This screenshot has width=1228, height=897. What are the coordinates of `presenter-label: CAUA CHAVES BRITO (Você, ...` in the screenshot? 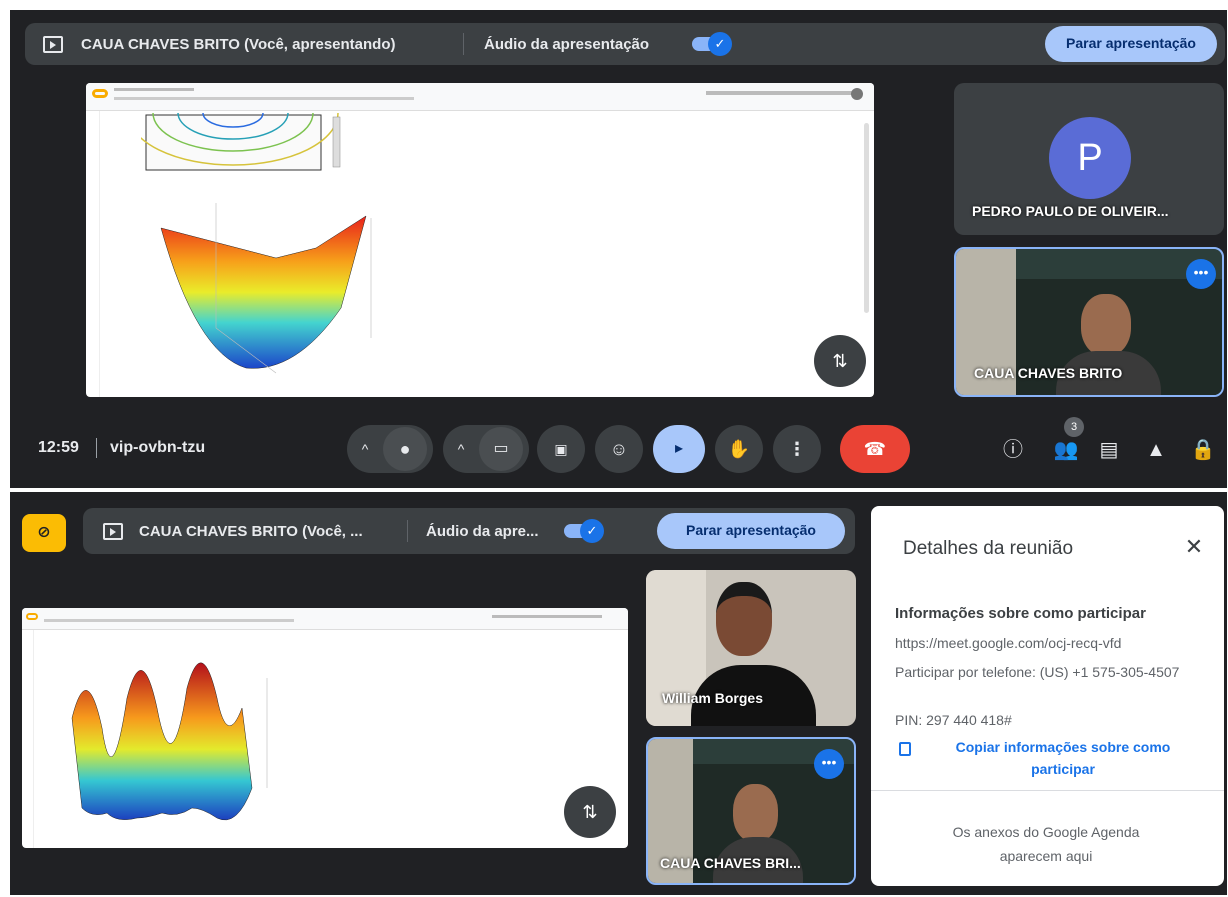 It's located at (251, 531).